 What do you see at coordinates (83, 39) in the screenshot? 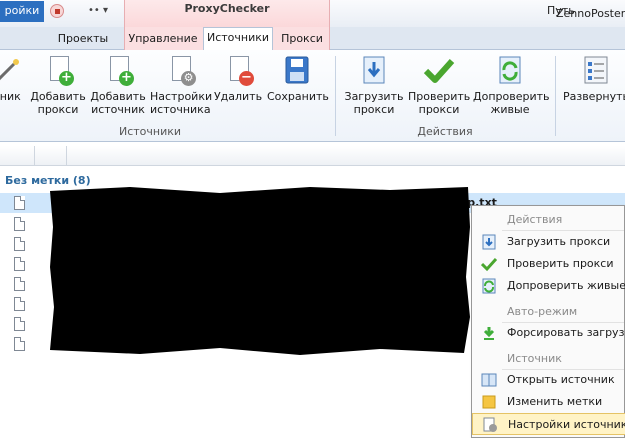
I see `tab-projects: Проекты` at bounding box center [83, 39].